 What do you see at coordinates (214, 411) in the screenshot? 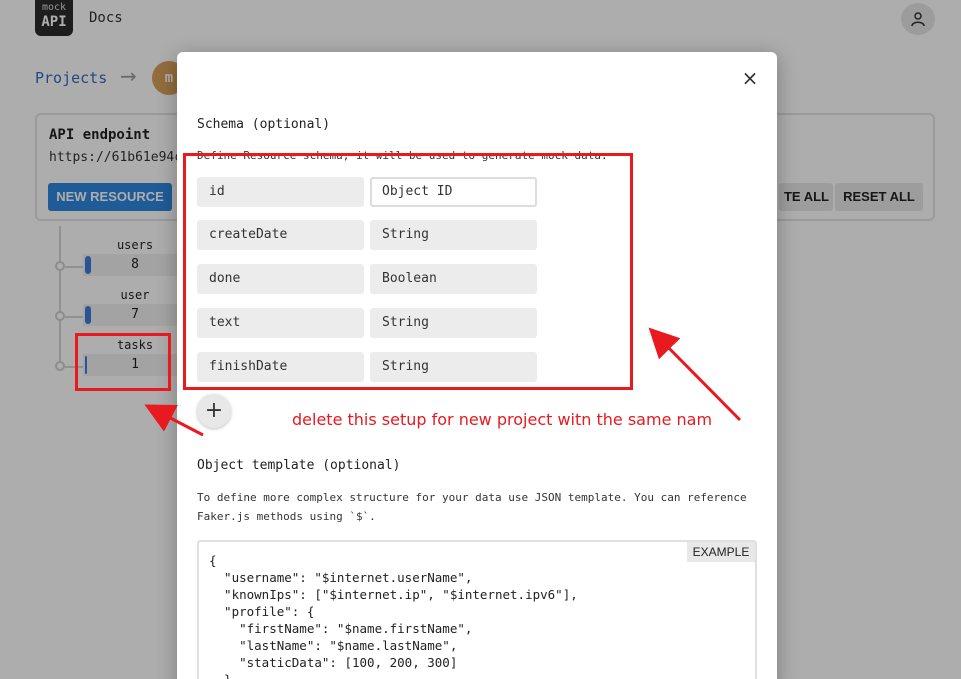
I see `add-field-button: +` at bounding box center [214, 411].